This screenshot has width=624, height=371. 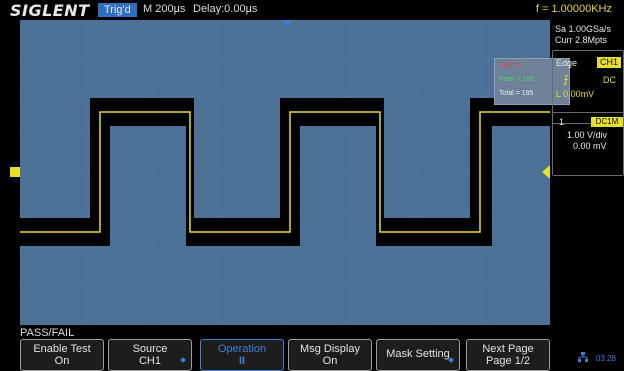 I want to click on menu-title: PASS/FAIL, so click(x=47, y=333).